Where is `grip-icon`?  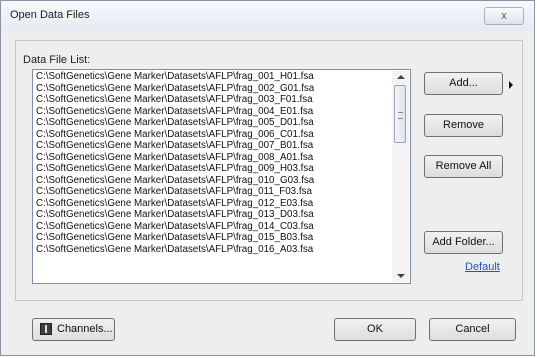
grip-icon is located at coordinates (400, 115).